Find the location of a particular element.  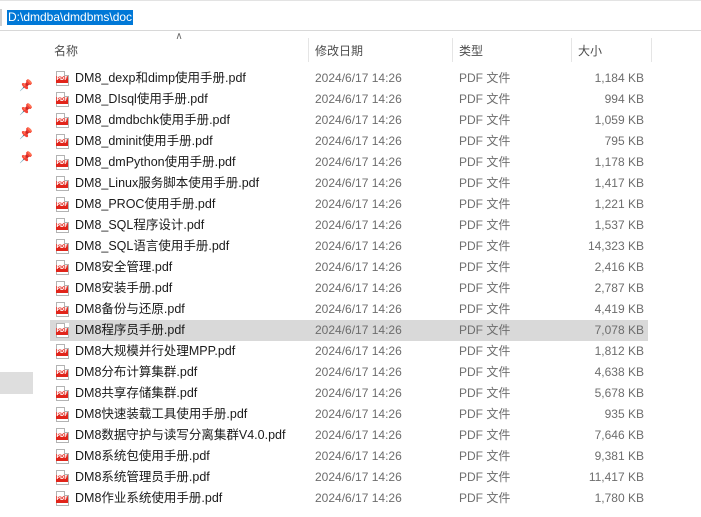

file-name: DM8共享存储集群.pdf is located at coordinates (136, 393).